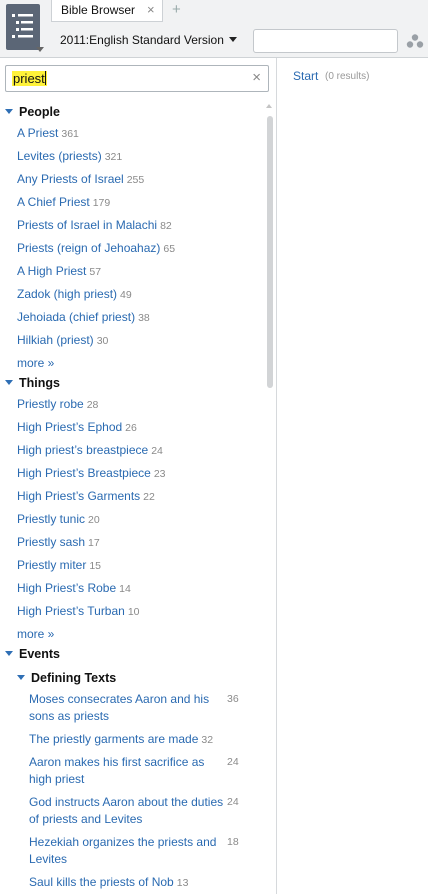 The width and height of the screenshot is (428, 894). What do you see at coordinates (233, 699) in the screenshot?
I see `event-count: 36` at bounding box center [233, 699].